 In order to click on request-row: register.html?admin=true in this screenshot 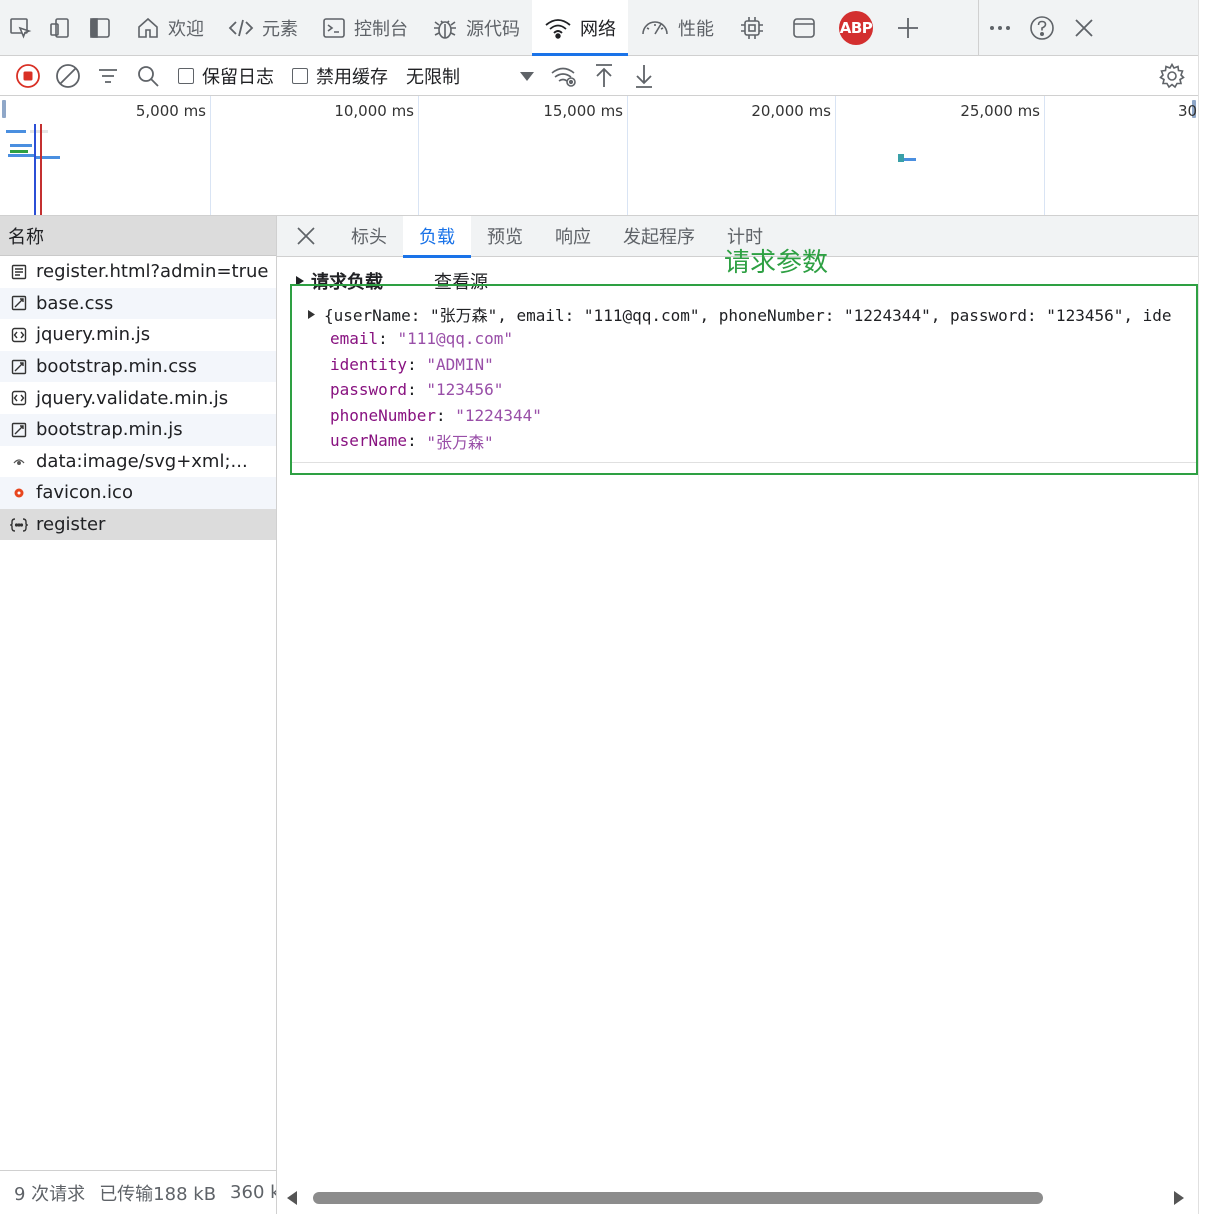, I will do `click(138, 272)`.